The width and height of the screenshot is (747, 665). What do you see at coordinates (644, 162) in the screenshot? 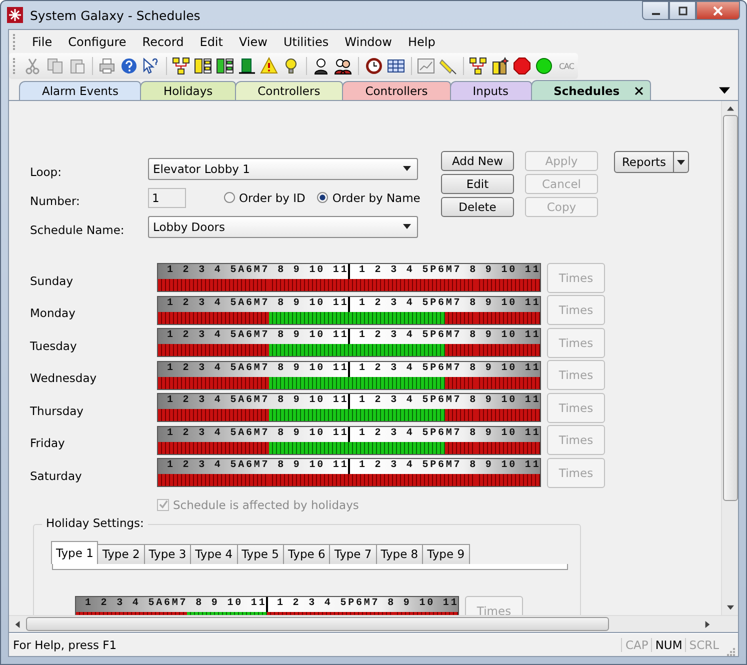
I see `reports-button: Reports` at bounding box center [644, 162].